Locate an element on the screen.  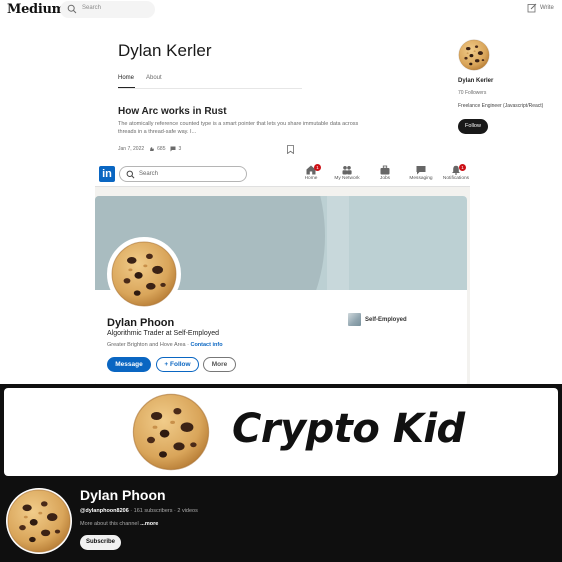
medium-avatar is located at coordinates (474, 55).